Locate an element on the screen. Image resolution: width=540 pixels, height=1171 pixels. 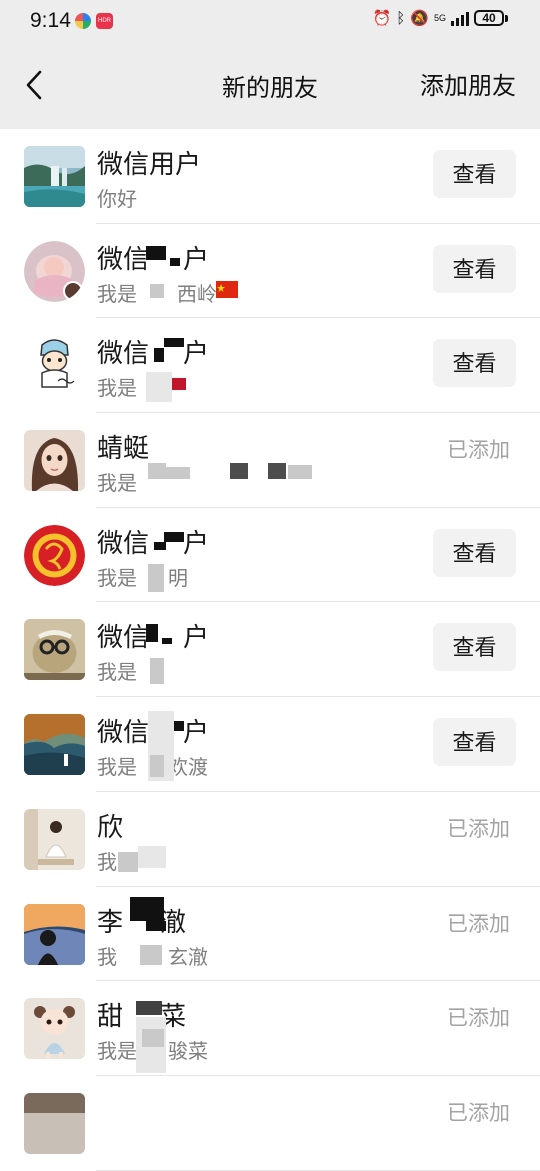
friend-request-row: 李 澈 我 玄澈 已添加 is located at coordinates (270, 934).